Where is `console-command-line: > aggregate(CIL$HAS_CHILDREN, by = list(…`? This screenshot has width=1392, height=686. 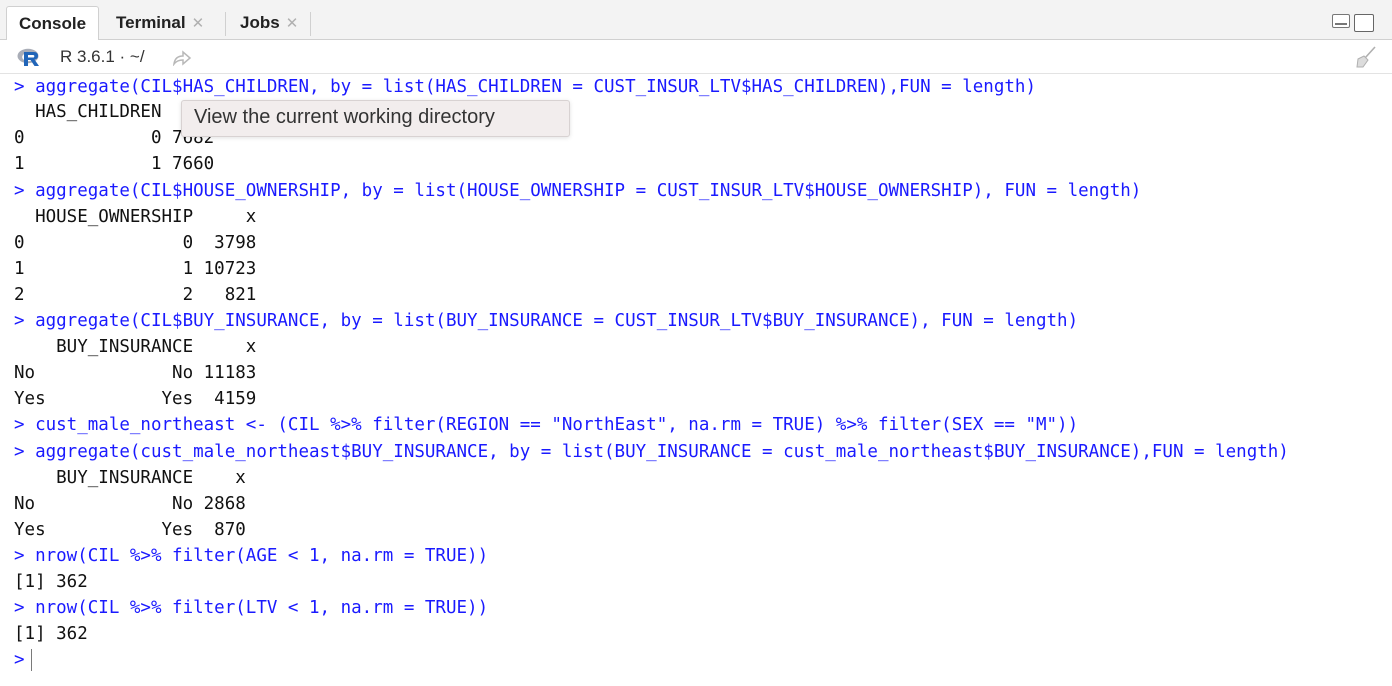
console-command-line: > aggregate(CIL$HAS_CHILDREN, by = list(… is located at coordinates (525, 87).